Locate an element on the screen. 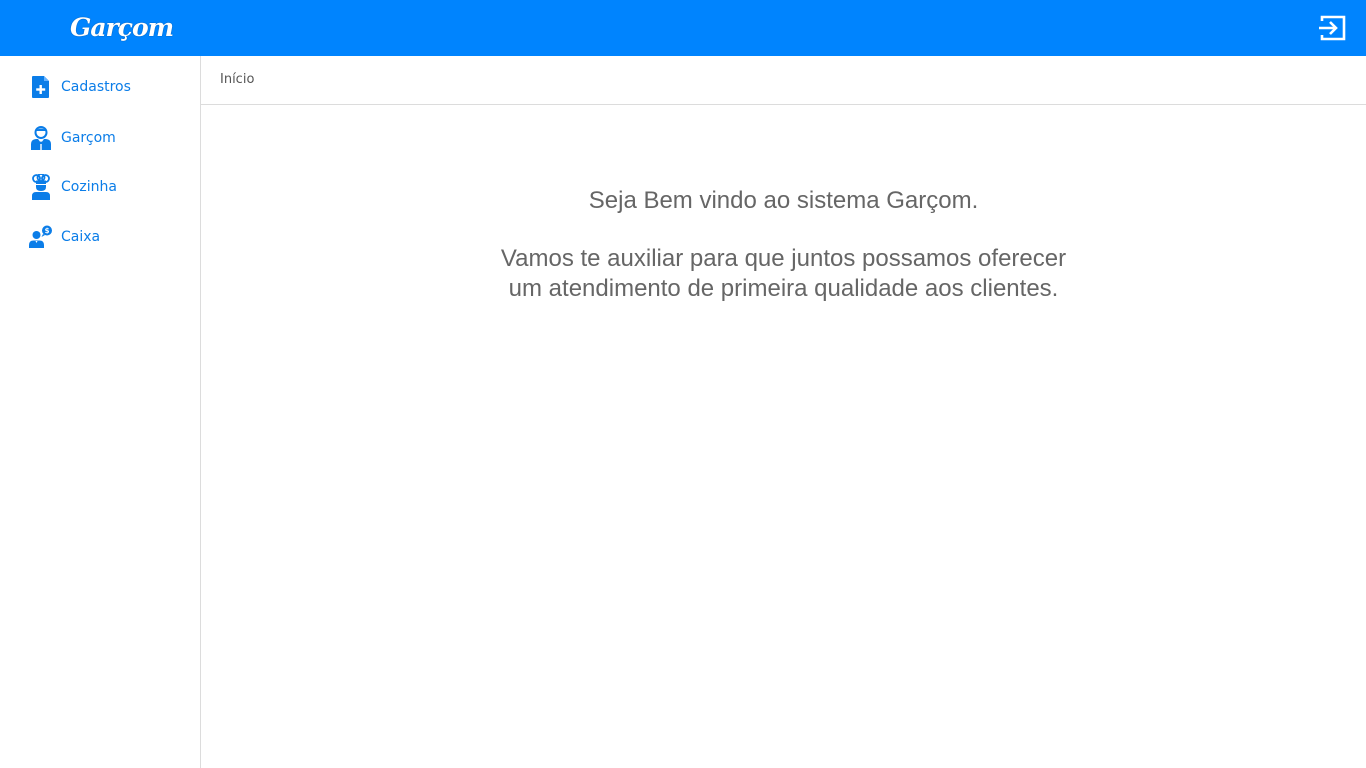 Image resolution: width=1366 pixels, height=768 pixels. sidebar-item-cozinha: Cozinha is located at coordinates (108, 187).